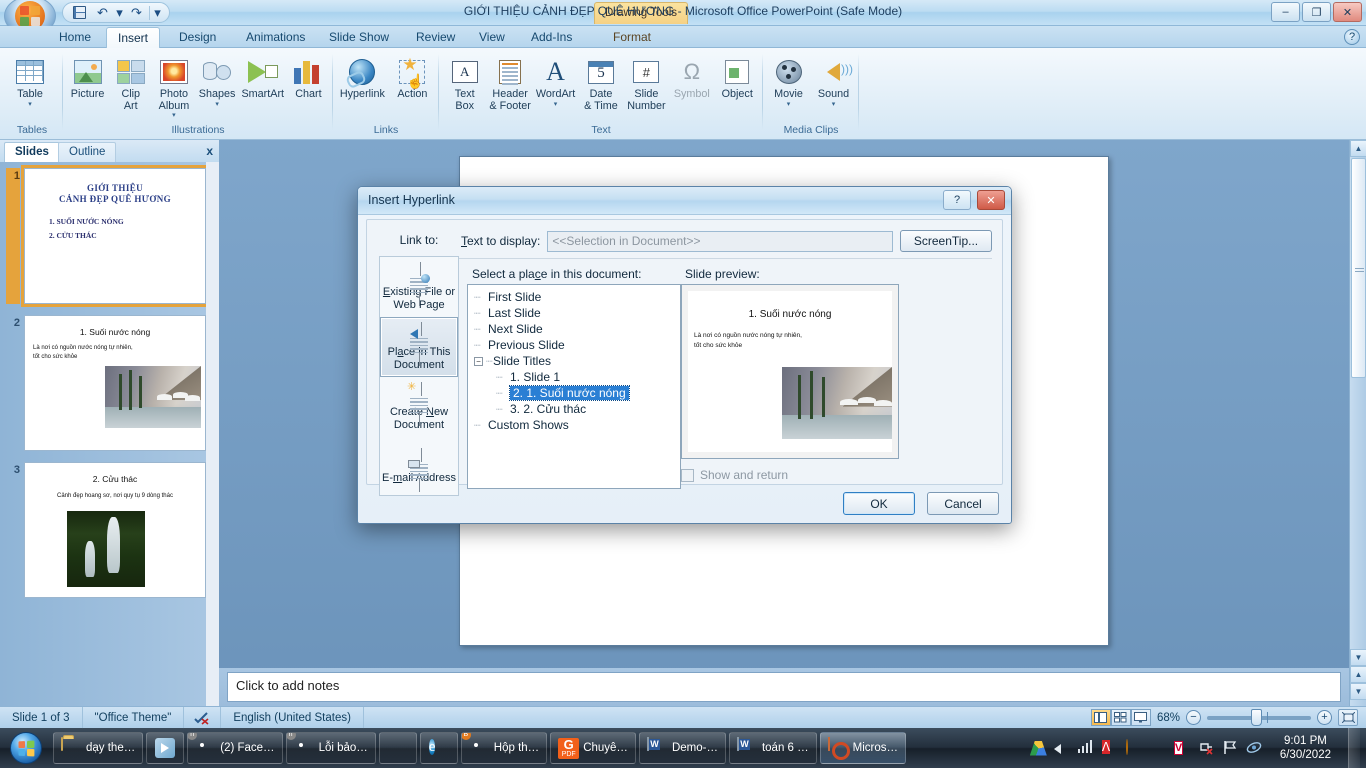 The width and height of the screenshot is (1366, 768). What do you see at coordinates (102, 13) in the screenshot?
I see `undo-button: ↶` at bounding box center [102, 13].